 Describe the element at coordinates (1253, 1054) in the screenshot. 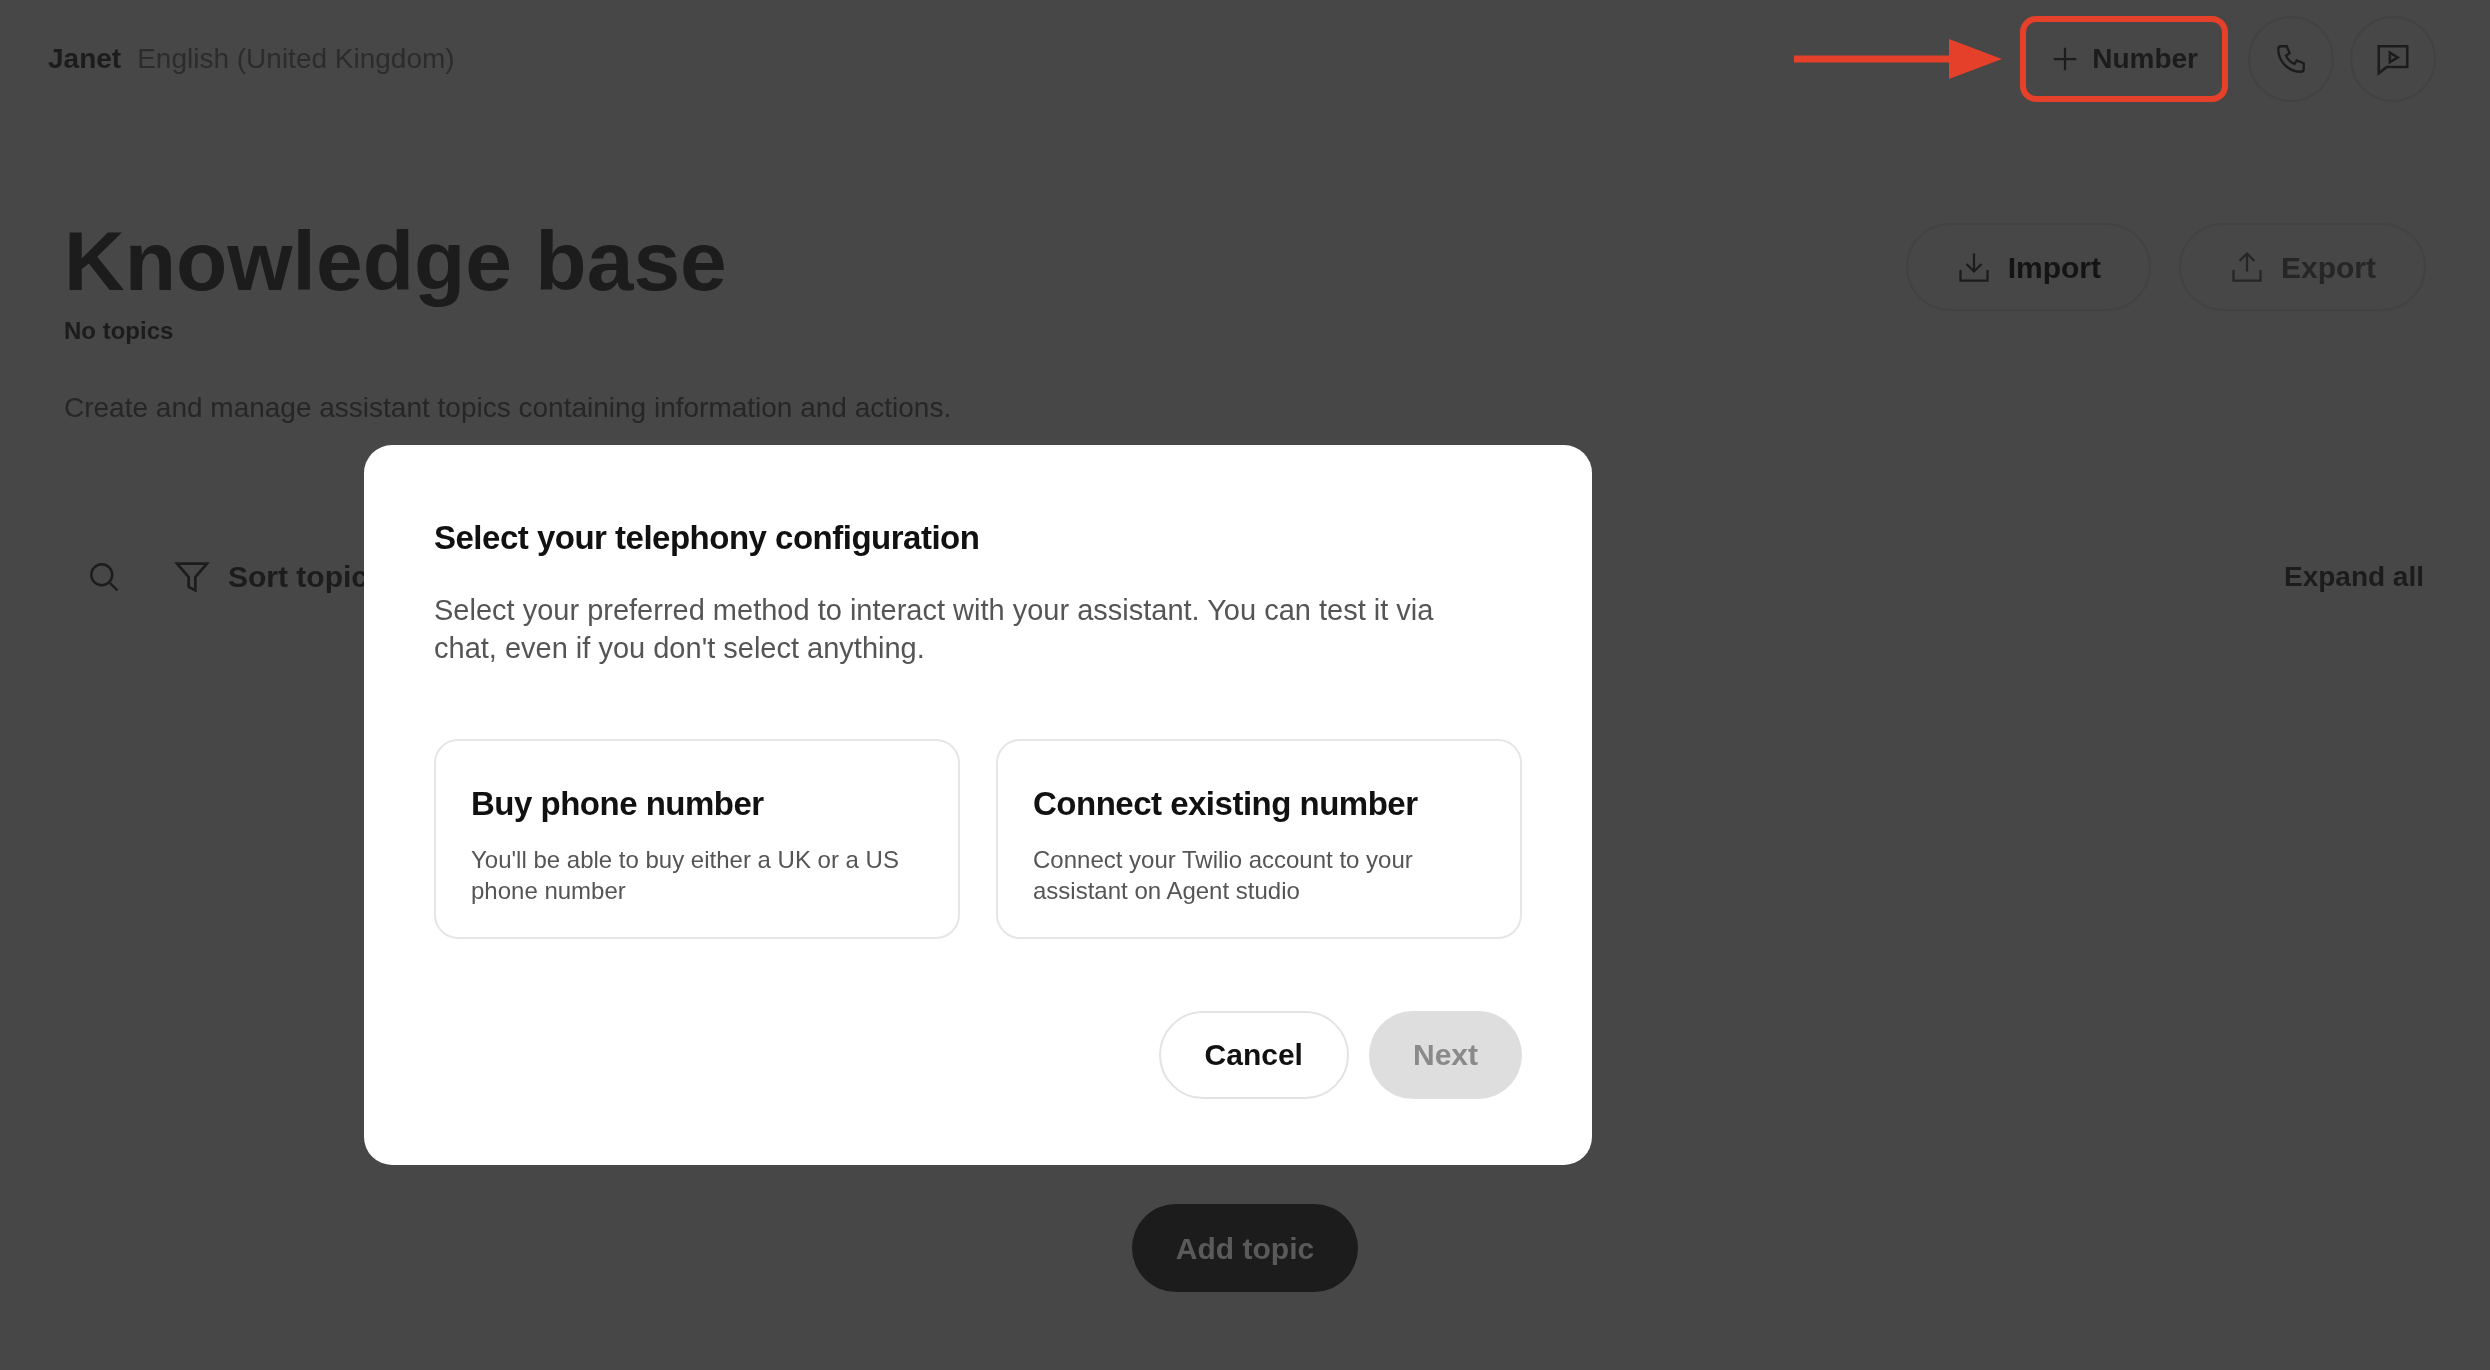

I see `dialog-button: Cancel` at that location.